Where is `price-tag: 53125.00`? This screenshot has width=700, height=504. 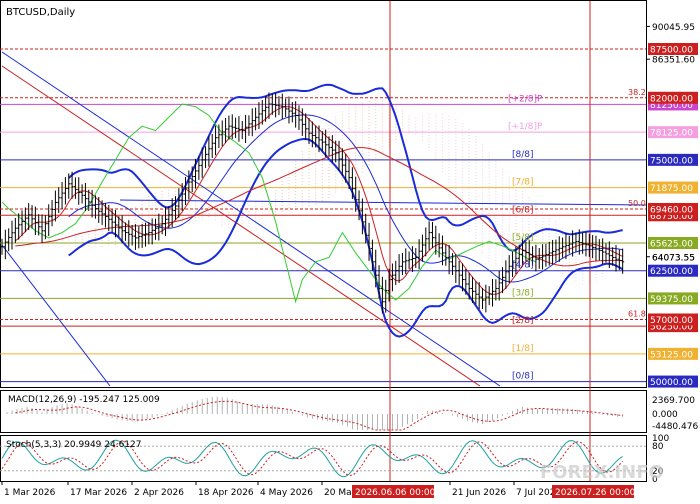 price-tag: 53125.00 is located at coordinates (671, 355).